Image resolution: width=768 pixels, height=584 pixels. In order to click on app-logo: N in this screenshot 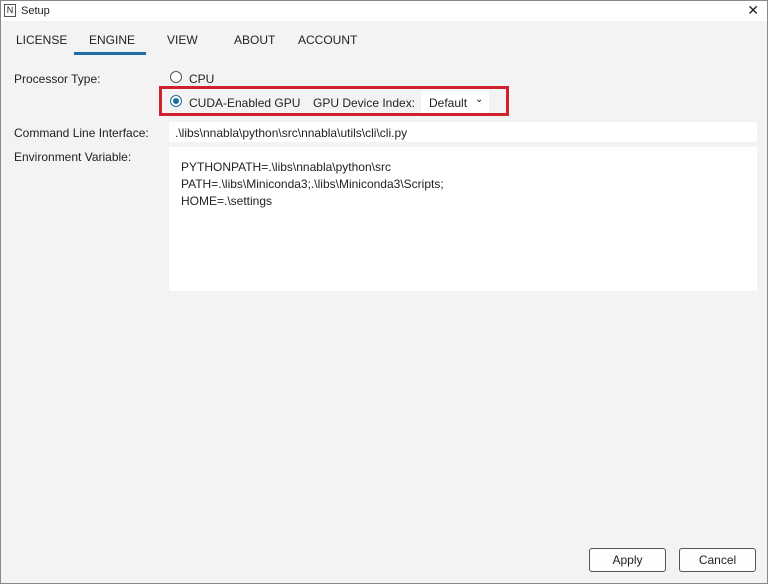, I will do `click(10, 10)`.